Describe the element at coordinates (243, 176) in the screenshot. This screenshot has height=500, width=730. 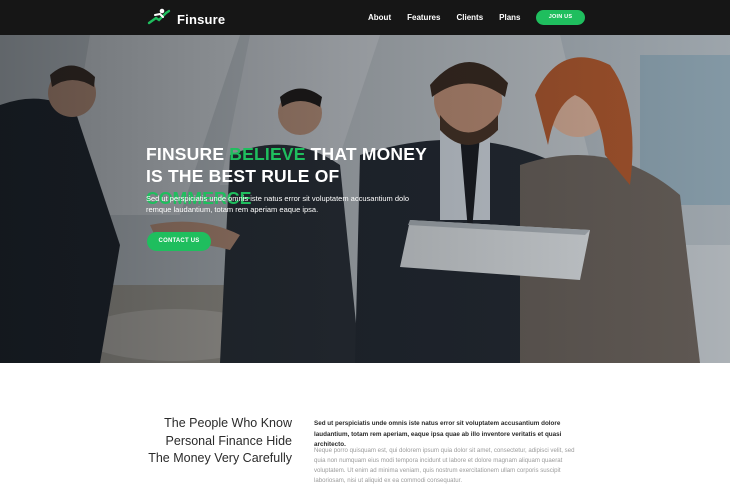
I see `hero-title-text: IS THE BEST RULE OF` at that location.